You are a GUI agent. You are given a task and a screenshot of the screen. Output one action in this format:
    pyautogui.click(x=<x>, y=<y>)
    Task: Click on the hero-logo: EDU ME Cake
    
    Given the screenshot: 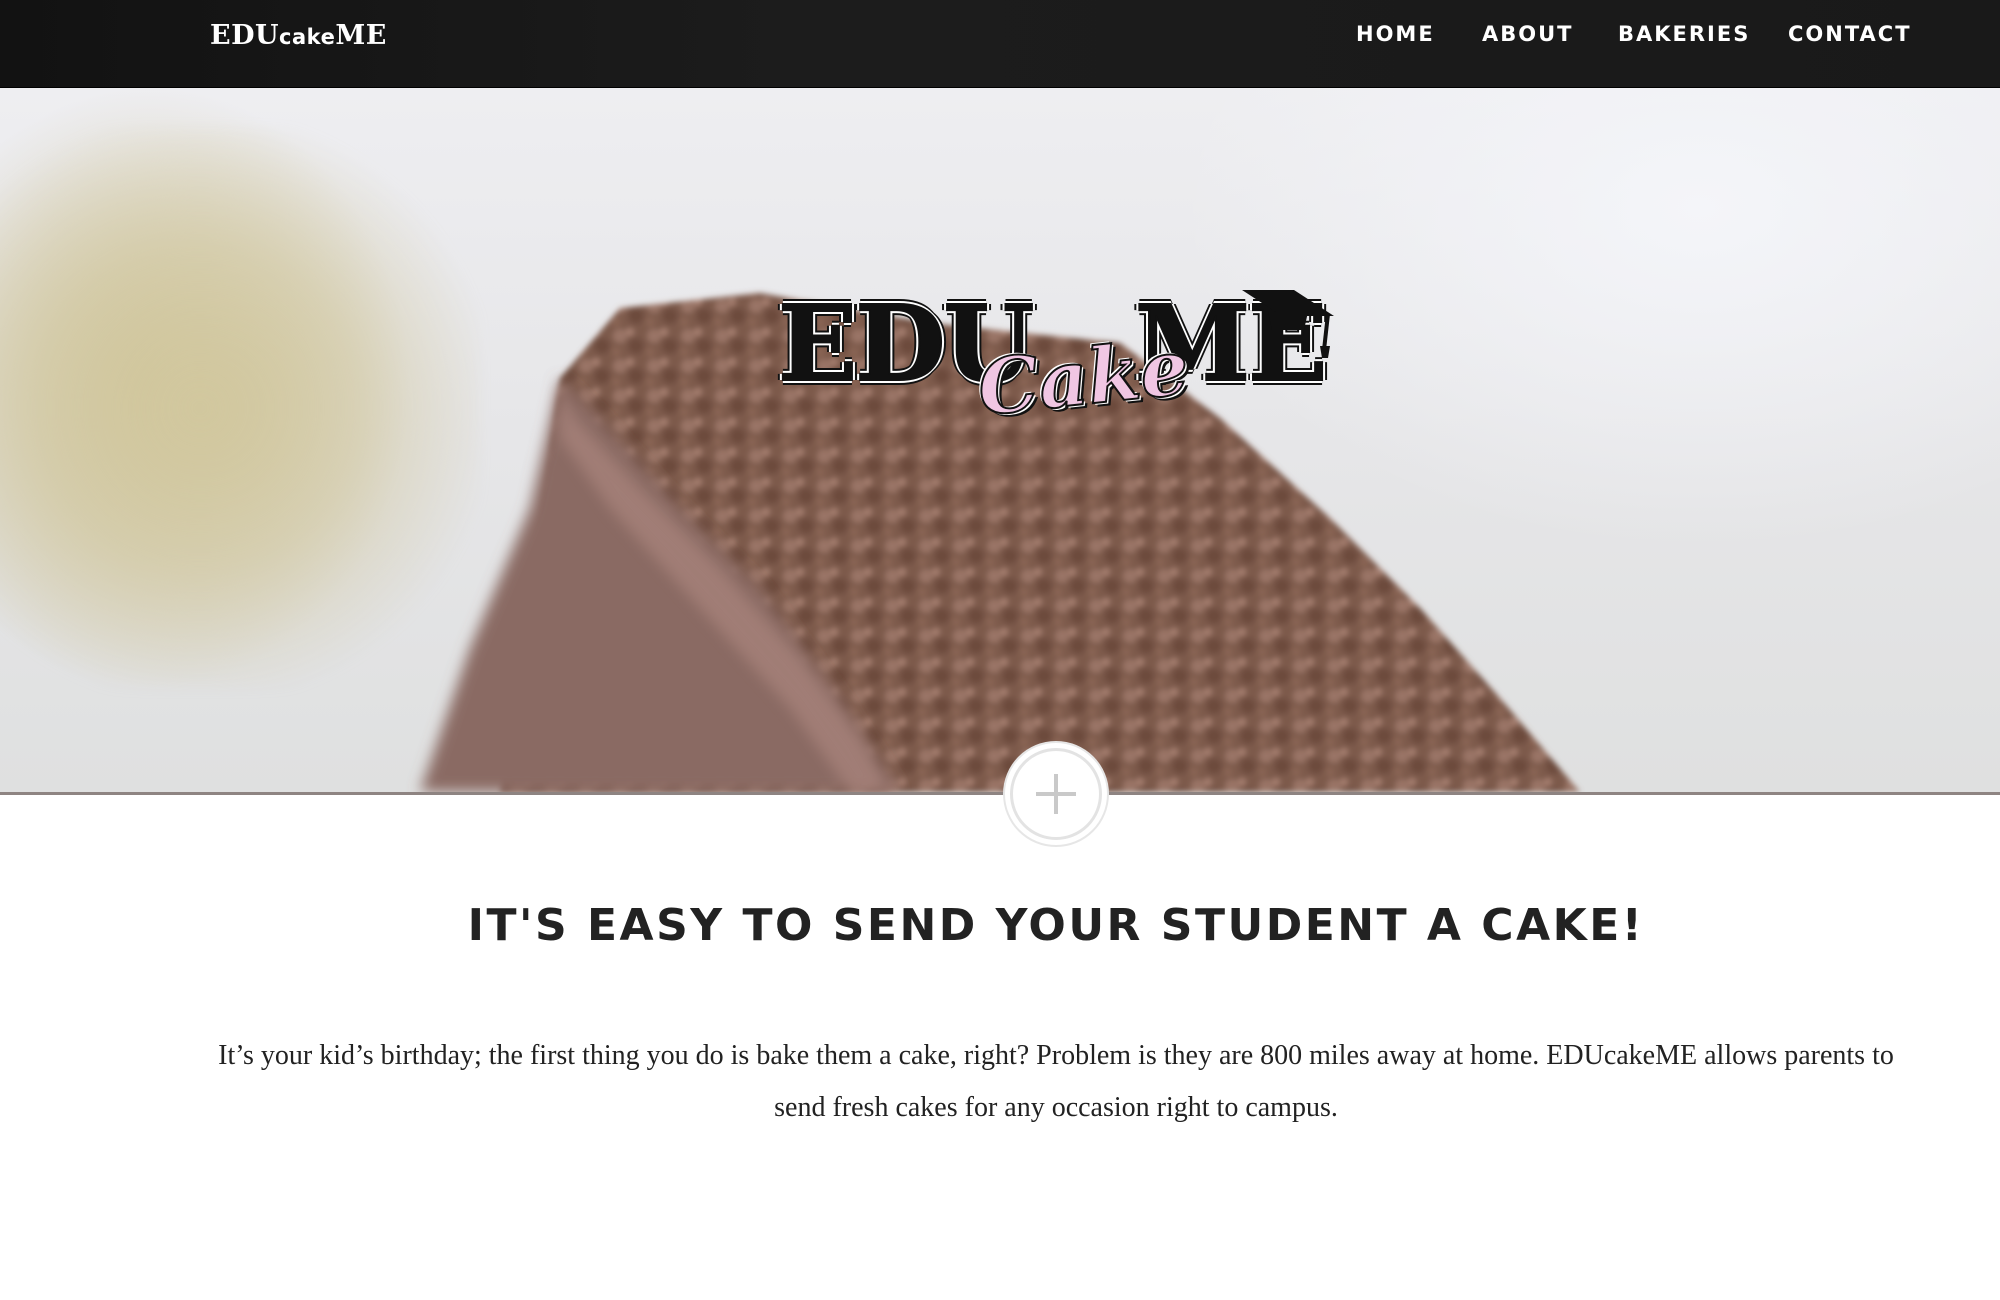 What is the action you would take?
    pyautogui.click(x=1055, y=320)
    